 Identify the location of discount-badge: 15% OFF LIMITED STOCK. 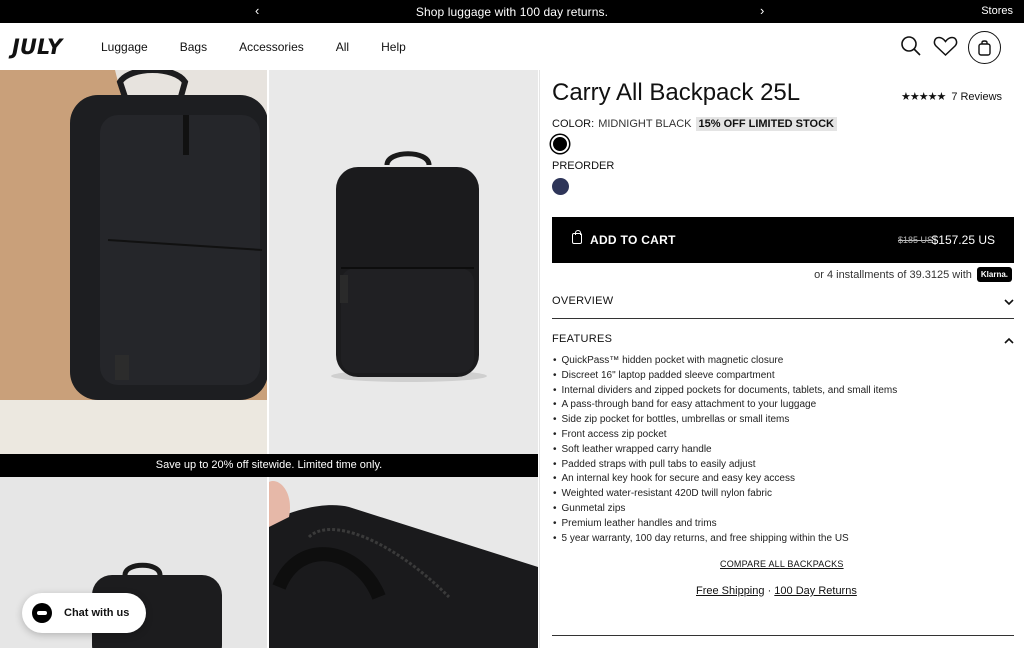
(766, 124).